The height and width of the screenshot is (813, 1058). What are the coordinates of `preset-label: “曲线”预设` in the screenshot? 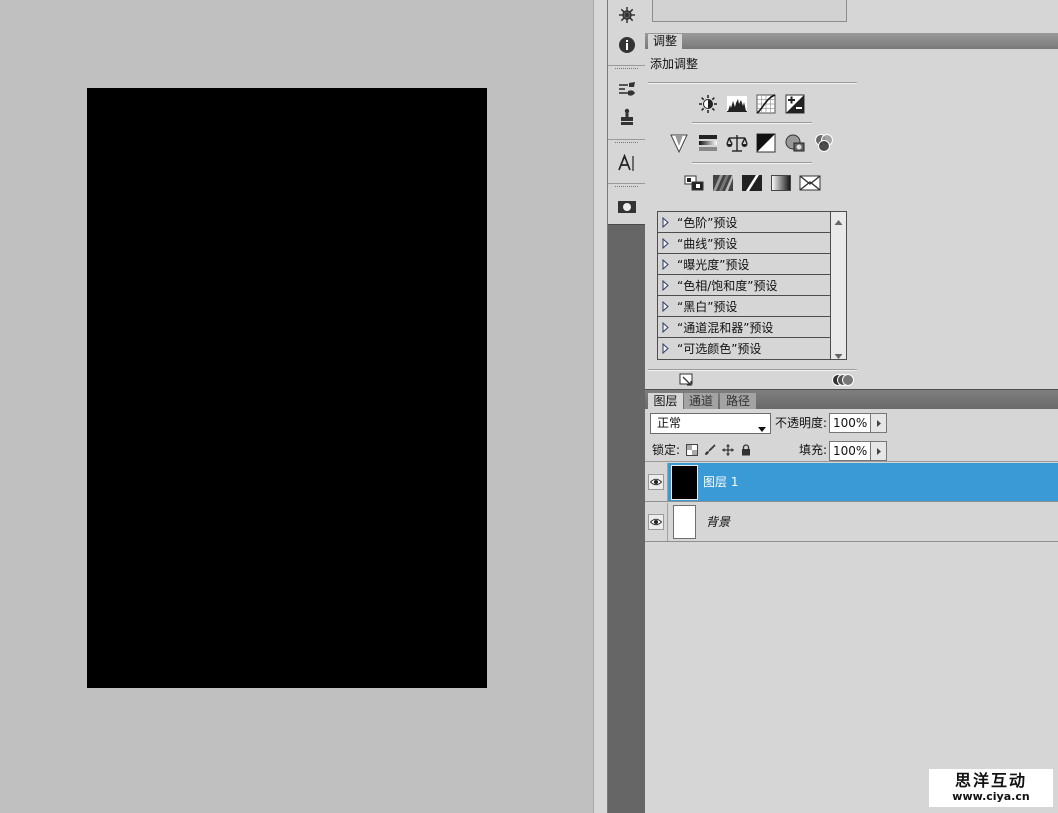 It's located at (707, 243).